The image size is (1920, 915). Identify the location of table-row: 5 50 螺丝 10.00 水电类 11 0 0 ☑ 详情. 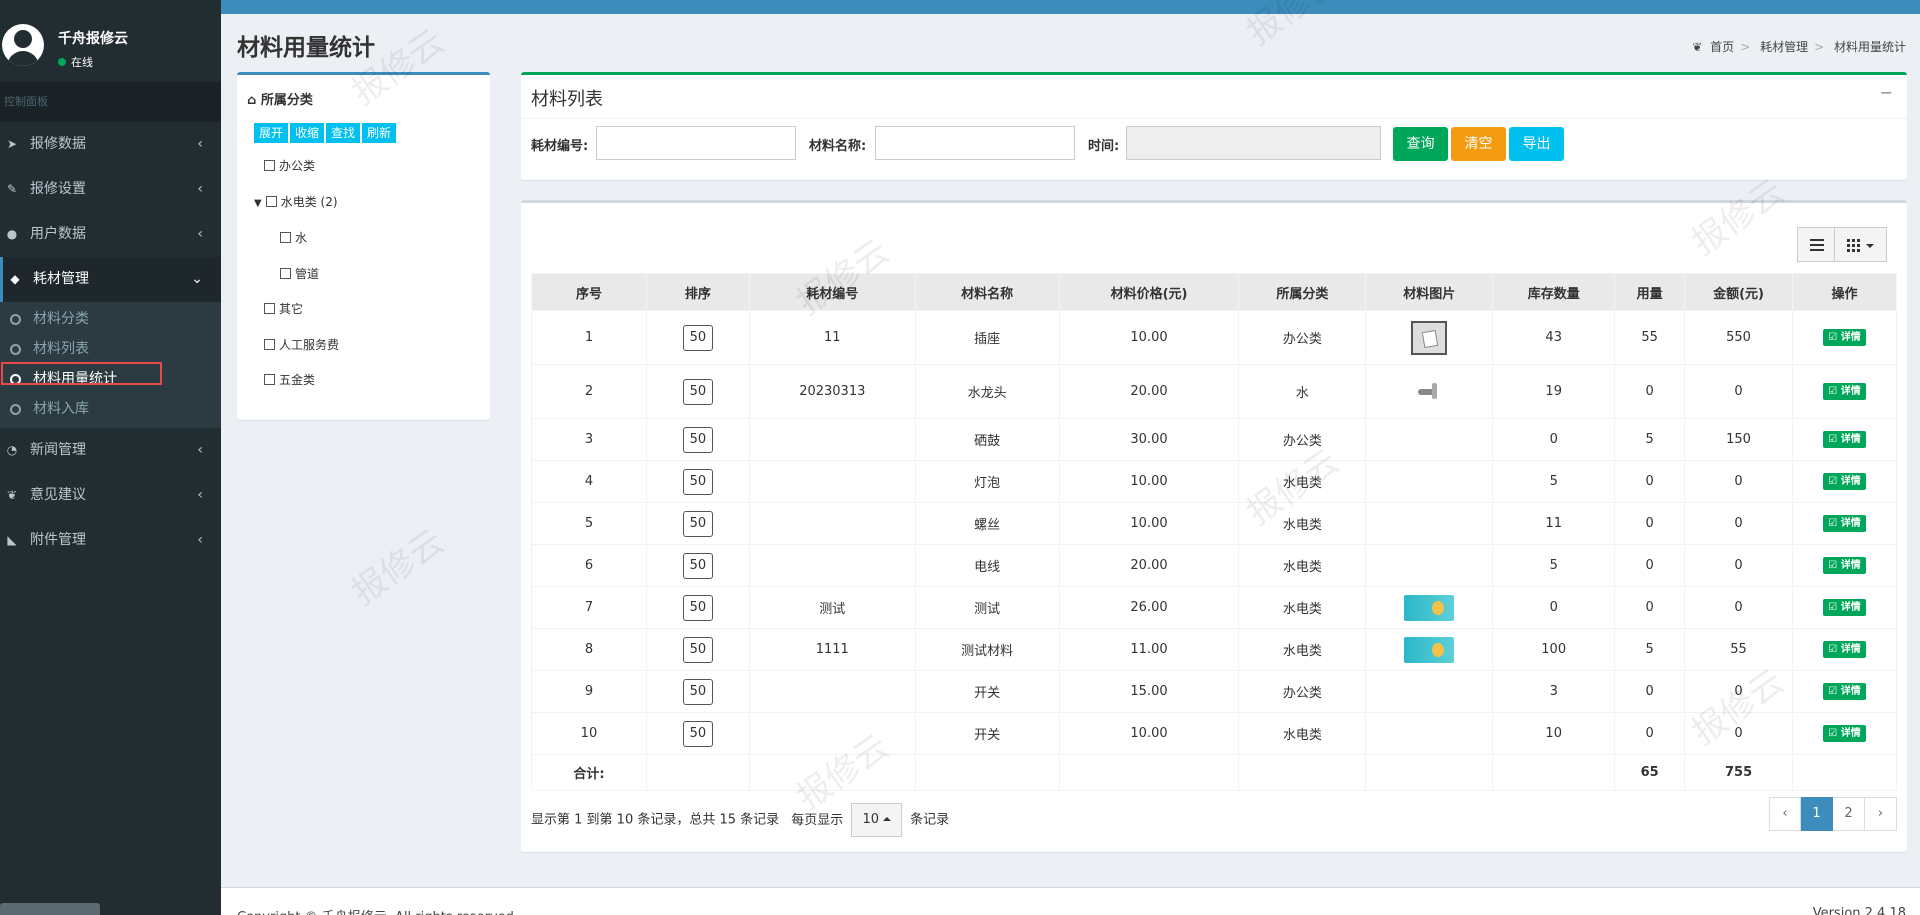
(1214, 523).